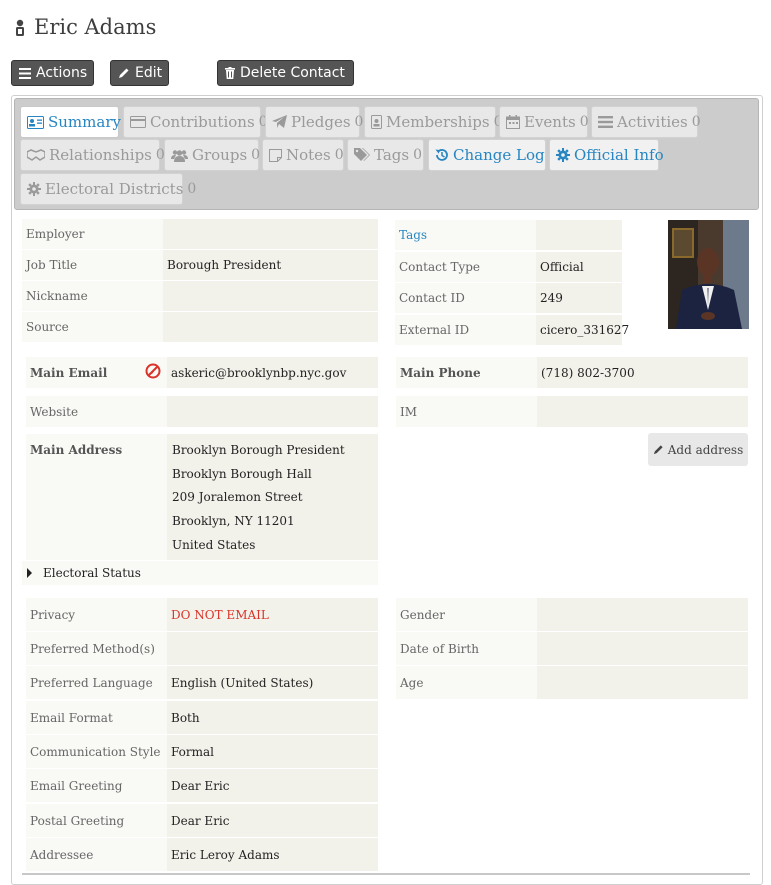 Image resolution: width=771 pixels, height=885 pixels. I want to click on tab-label: Tags, so click(392, 155).